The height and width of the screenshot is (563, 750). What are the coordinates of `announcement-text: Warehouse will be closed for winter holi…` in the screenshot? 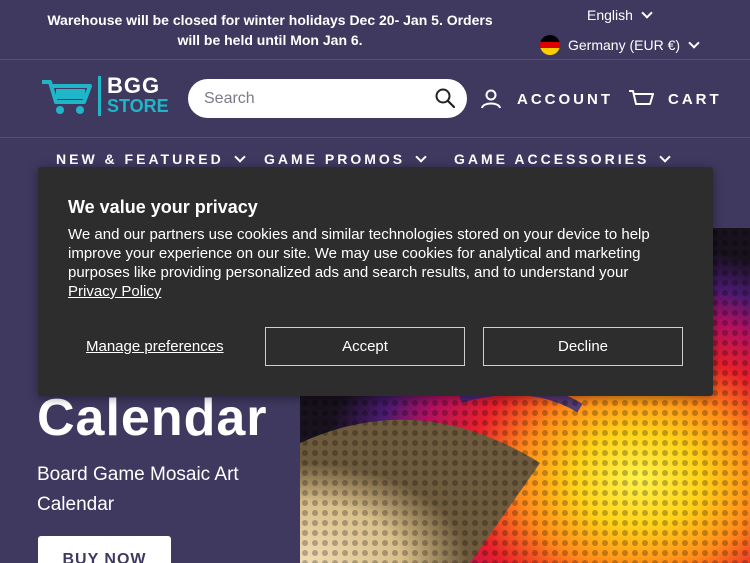 It's located at (270, 30).